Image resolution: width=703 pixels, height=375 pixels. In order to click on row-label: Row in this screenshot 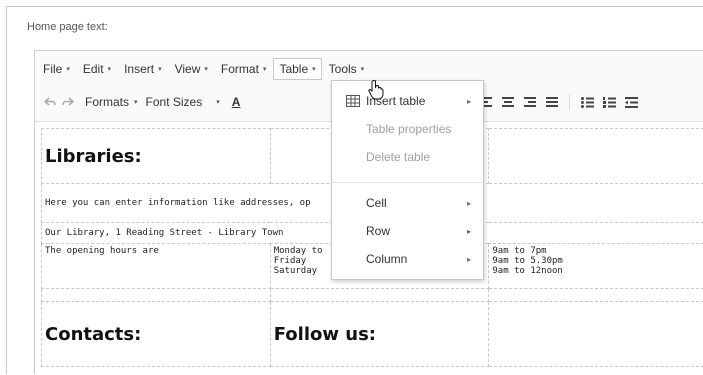, I will do `click(378, 231)`.